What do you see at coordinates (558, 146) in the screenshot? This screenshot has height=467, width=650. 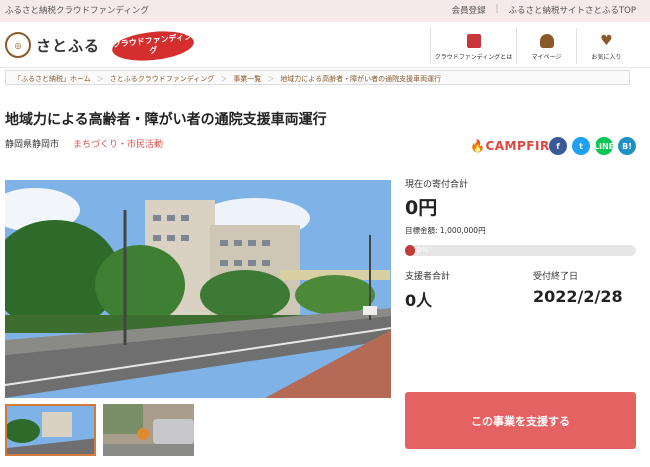 I see `facebook-share-icon: f` at bounding box center [558, 146].